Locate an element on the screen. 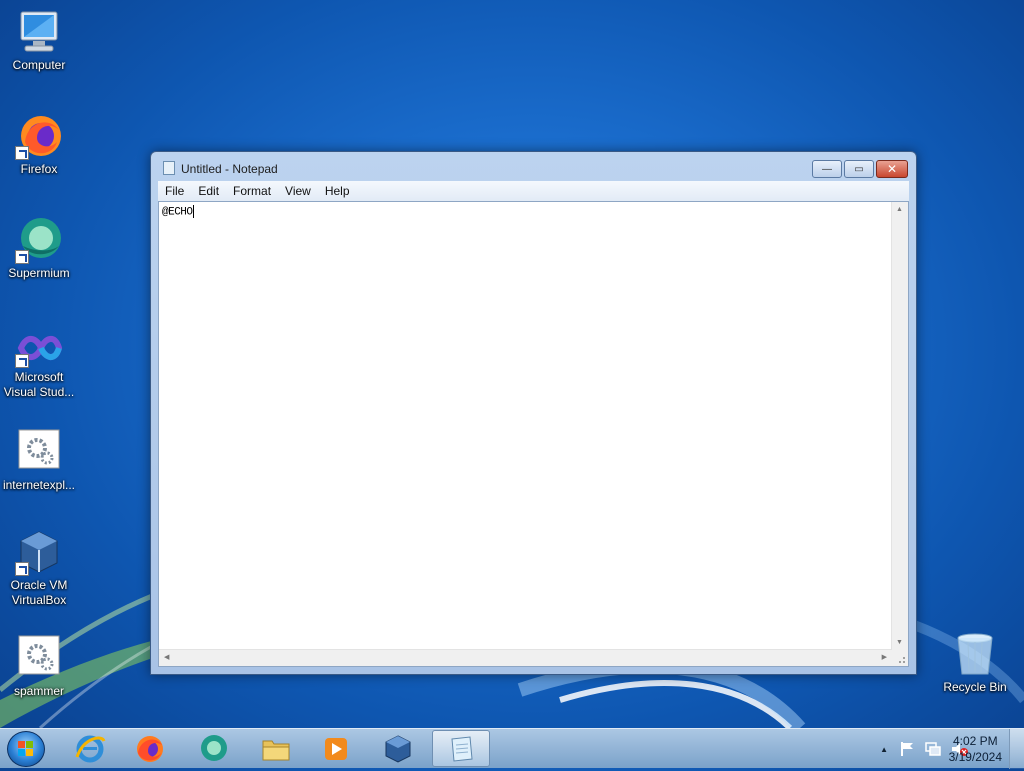 This screenshot has width=1024, height=771. network-icon is located at coordinates (933, 749).